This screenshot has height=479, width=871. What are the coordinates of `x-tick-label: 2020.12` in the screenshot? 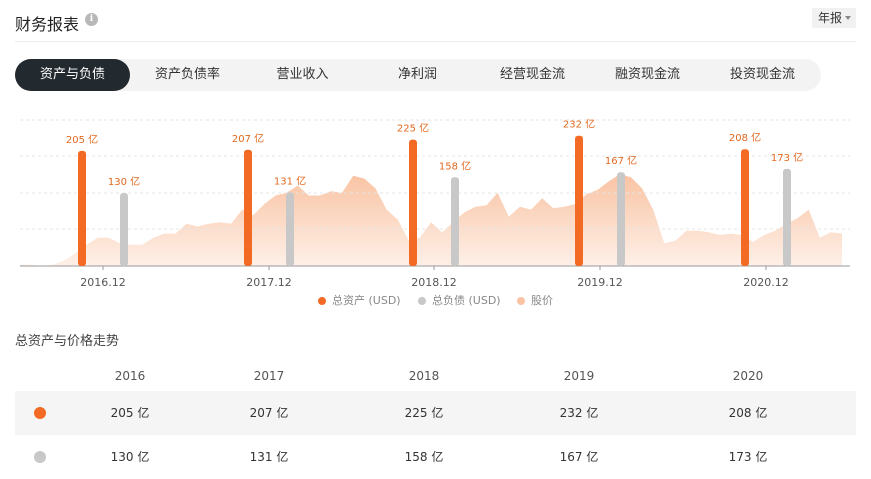 It's located at (766, 282).